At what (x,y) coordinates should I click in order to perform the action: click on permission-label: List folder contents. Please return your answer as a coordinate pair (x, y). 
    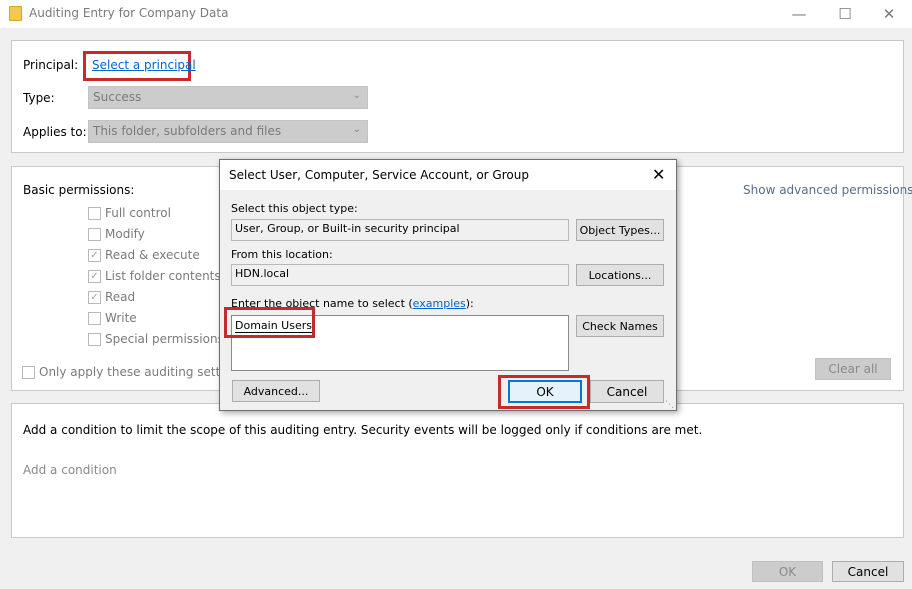
    Looking at the image, I should click on (163, 276).